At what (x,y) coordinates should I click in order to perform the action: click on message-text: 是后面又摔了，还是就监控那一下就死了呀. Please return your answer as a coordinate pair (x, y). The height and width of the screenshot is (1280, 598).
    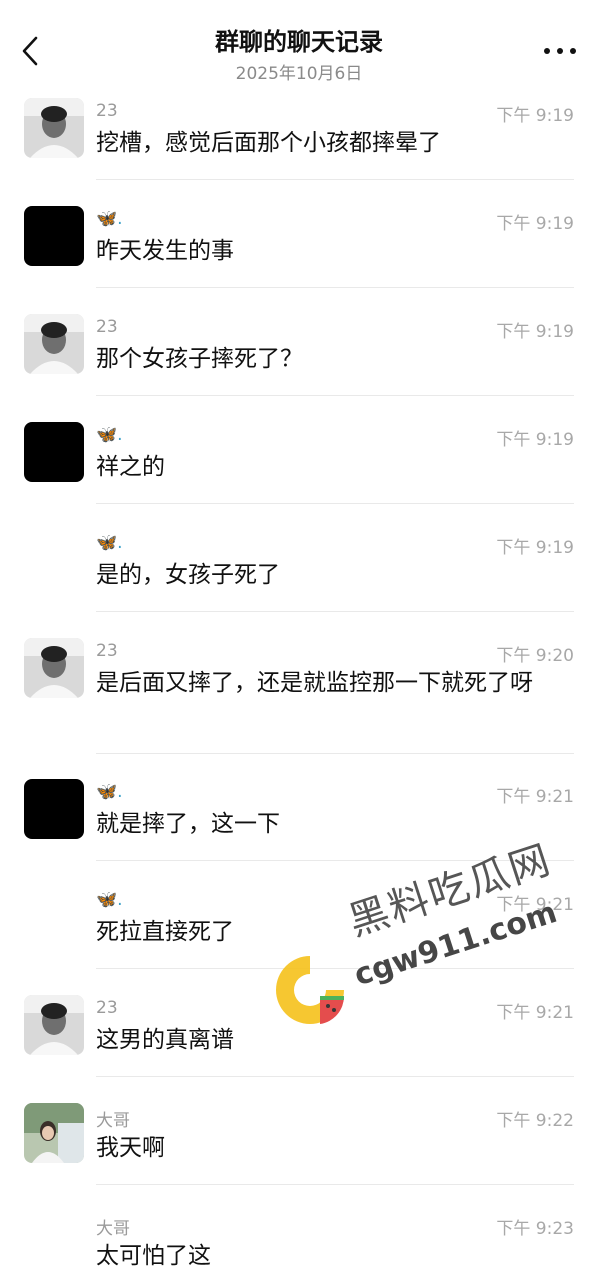
    Looking at the image, I should click on (314, 683).